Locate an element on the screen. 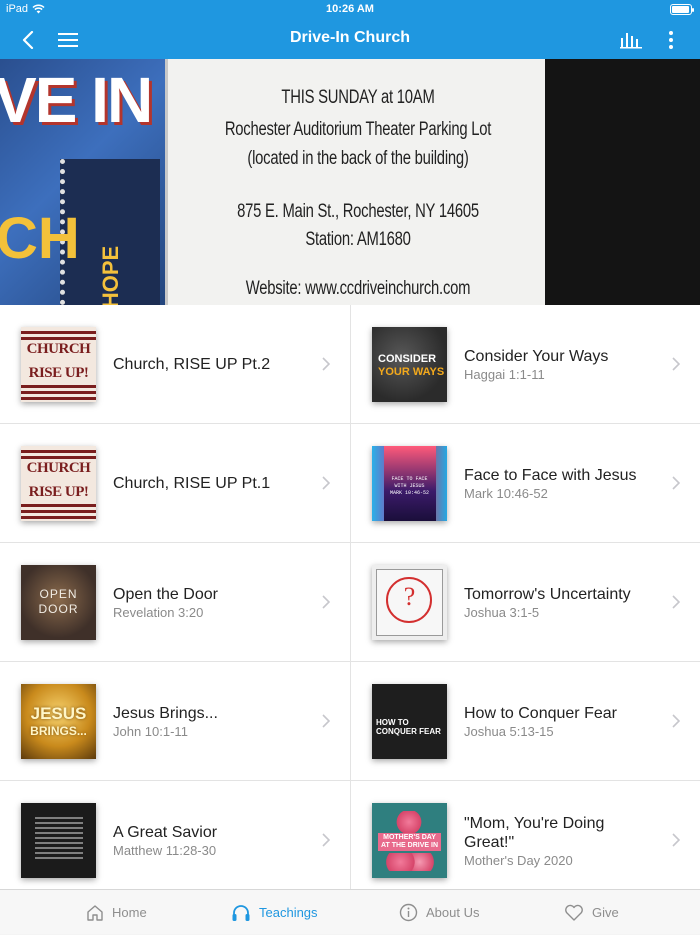 This screenshot has width=700, height=935. tab-teachings: Teachings is located at coordinates (274, 912).